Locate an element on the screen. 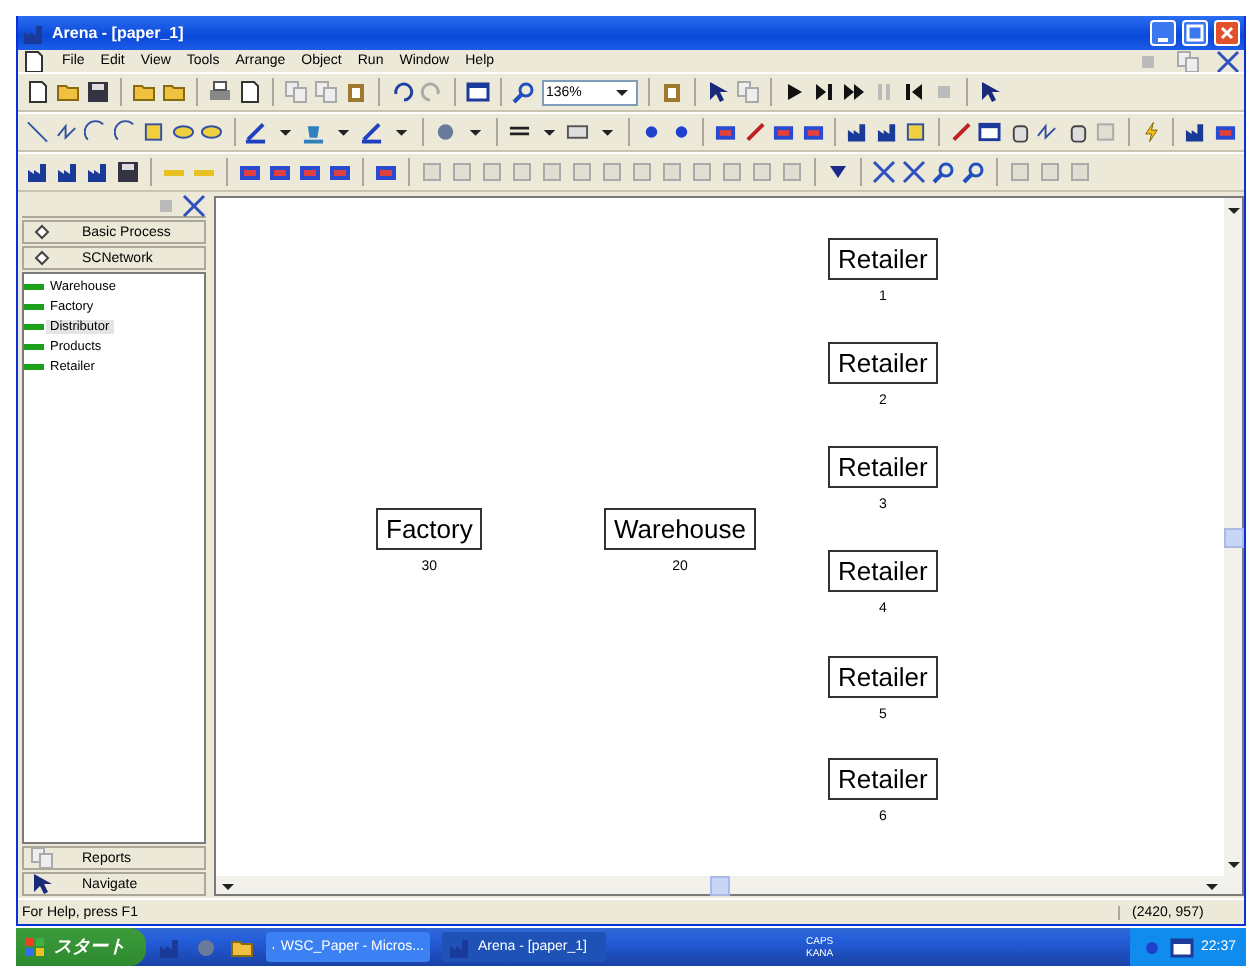  window-title: Arena - [paper_1] is located at coordinates (119, 33).